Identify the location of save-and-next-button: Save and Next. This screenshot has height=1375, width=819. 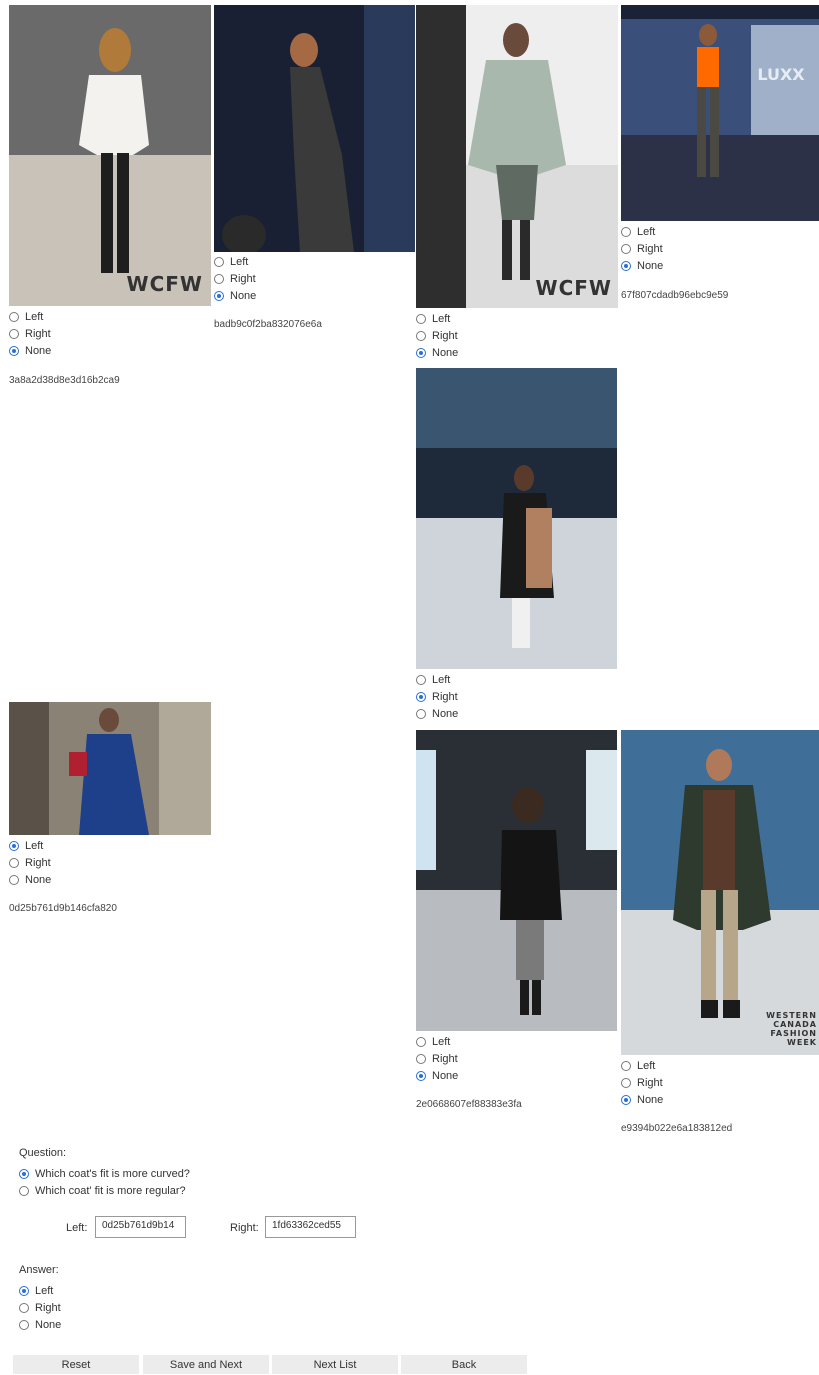
(206, 1364).